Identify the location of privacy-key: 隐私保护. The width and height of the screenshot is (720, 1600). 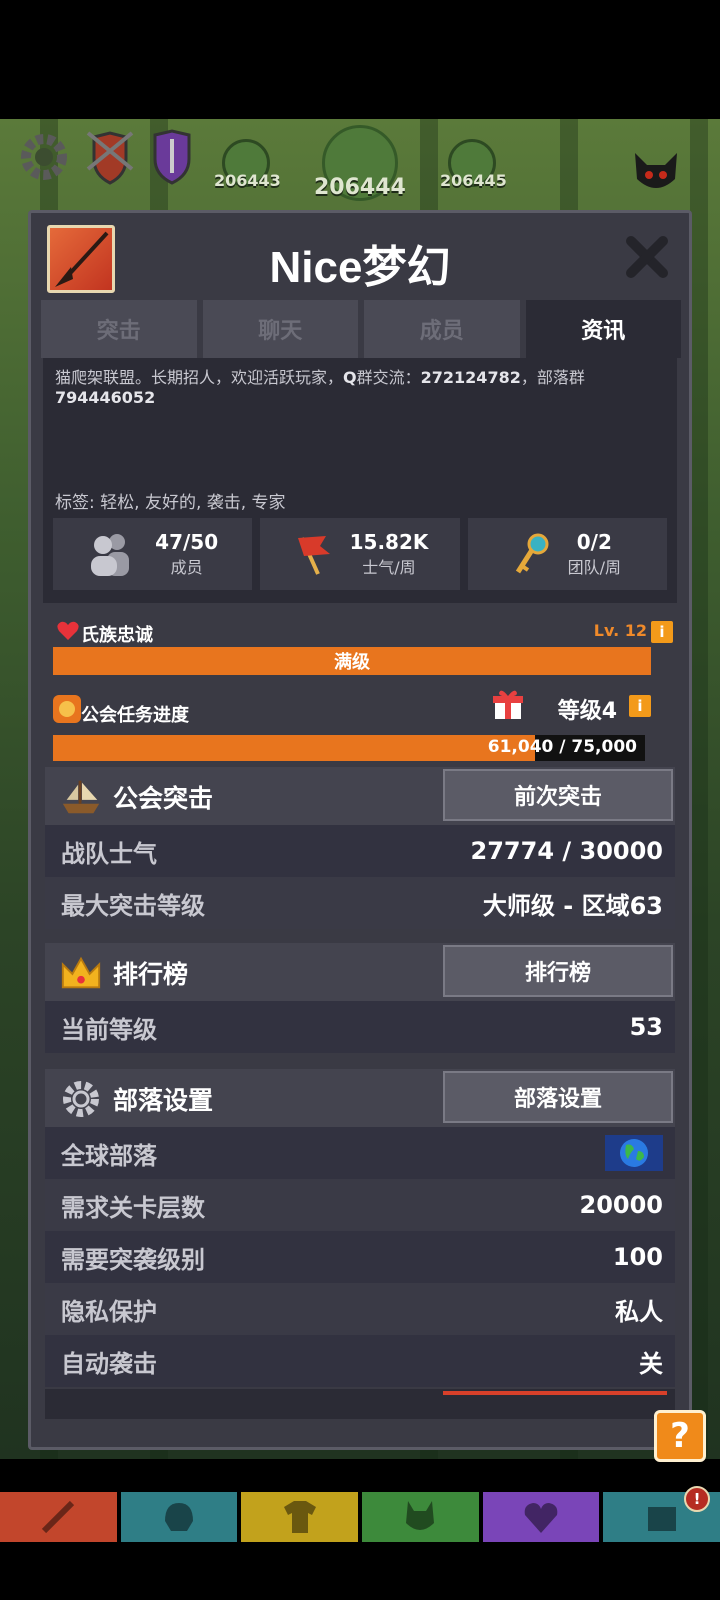
(109, 1311).